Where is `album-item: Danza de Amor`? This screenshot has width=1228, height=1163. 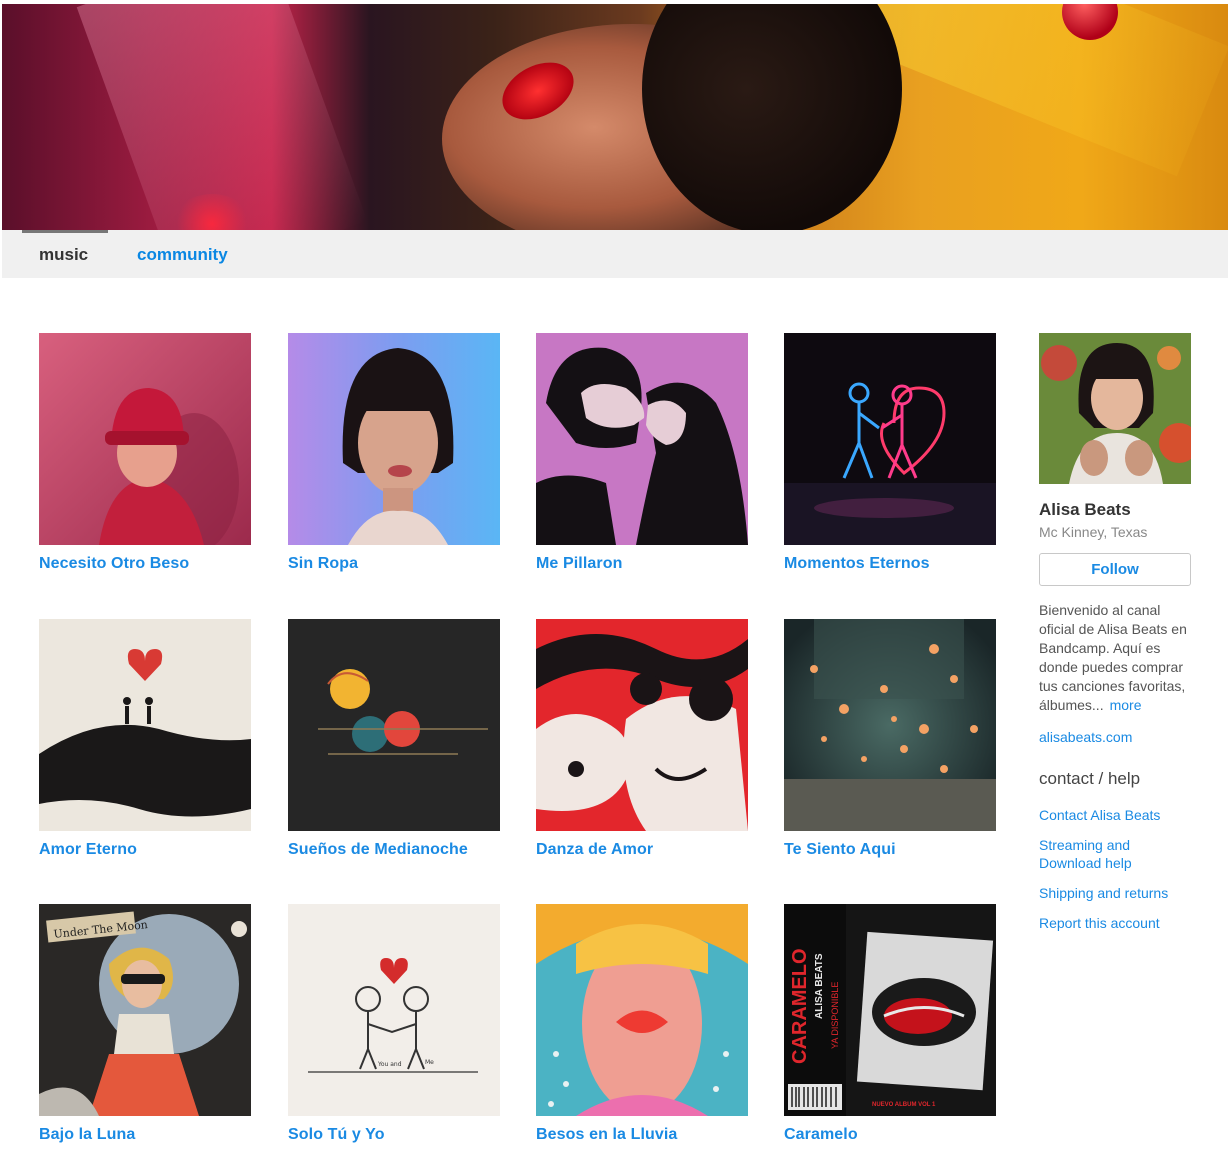 album-item: Danza de Amor is located at coordinates (642, 739).